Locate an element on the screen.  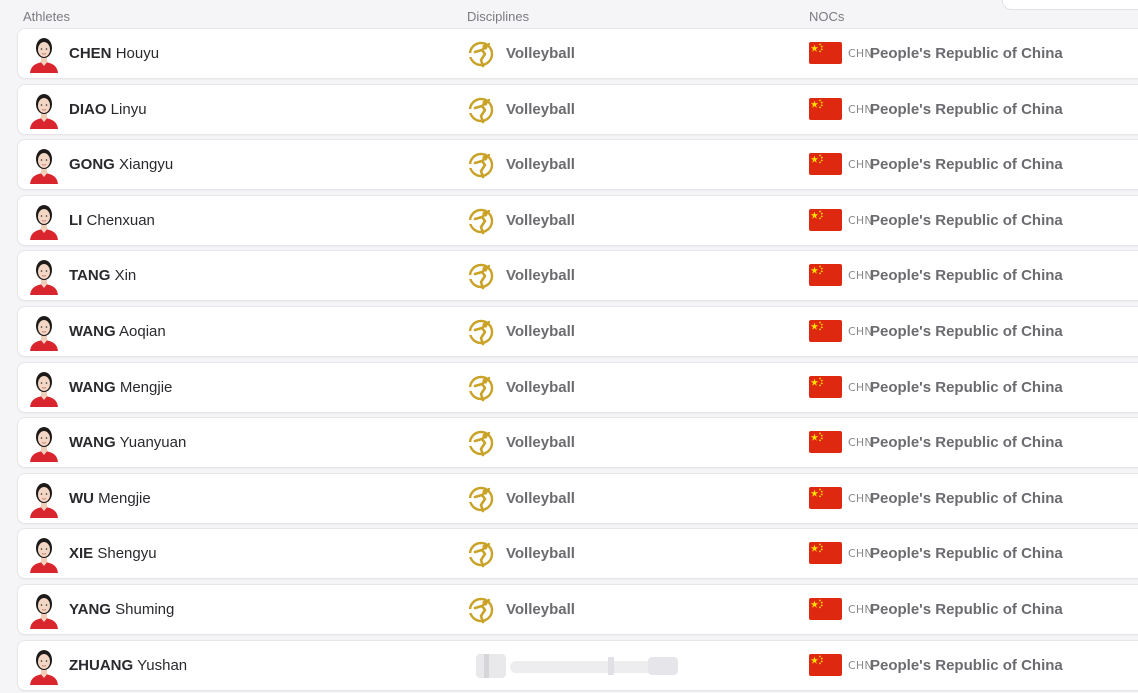
athlete-name: GONG Xiangyu is located at coordinates (121, 164).